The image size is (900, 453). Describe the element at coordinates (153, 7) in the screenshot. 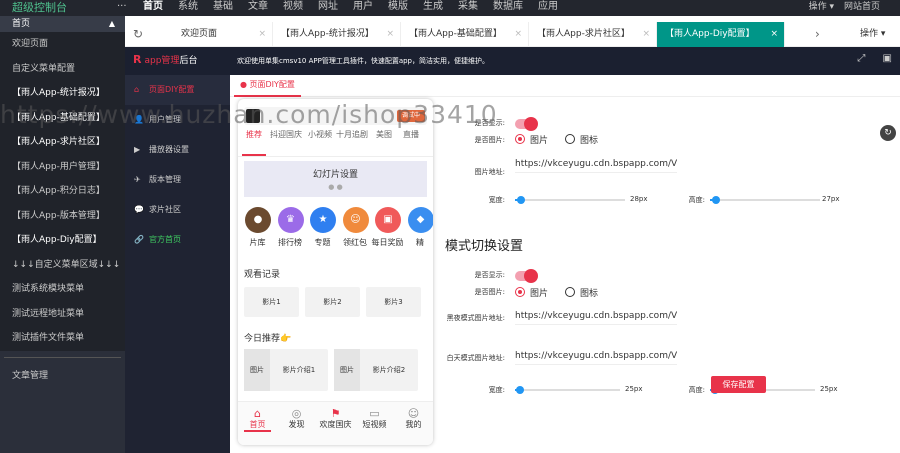

I see `top-nav-home: 首页` at that location.